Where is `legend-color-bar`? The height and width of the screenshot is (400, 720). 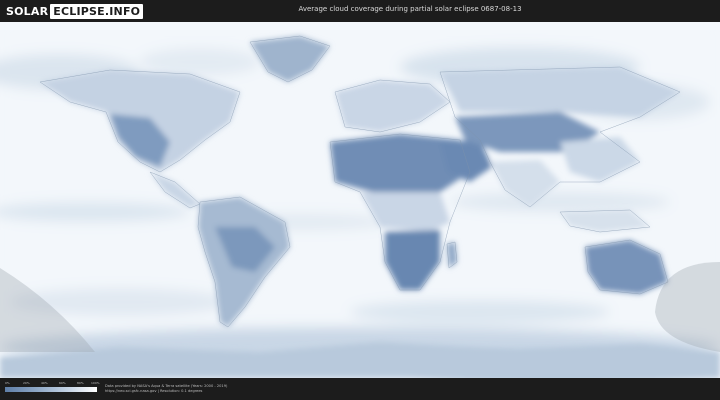
legend-color-bar is located at coordinates (51, 389).